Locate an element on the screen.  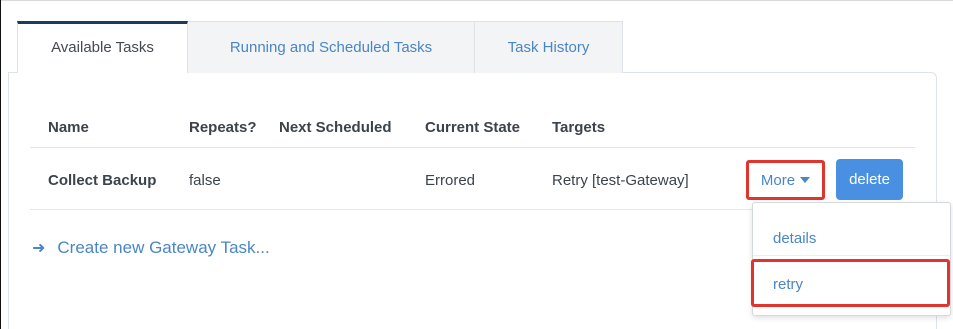
column-header-name: Name is located at coordinates (68, 127).